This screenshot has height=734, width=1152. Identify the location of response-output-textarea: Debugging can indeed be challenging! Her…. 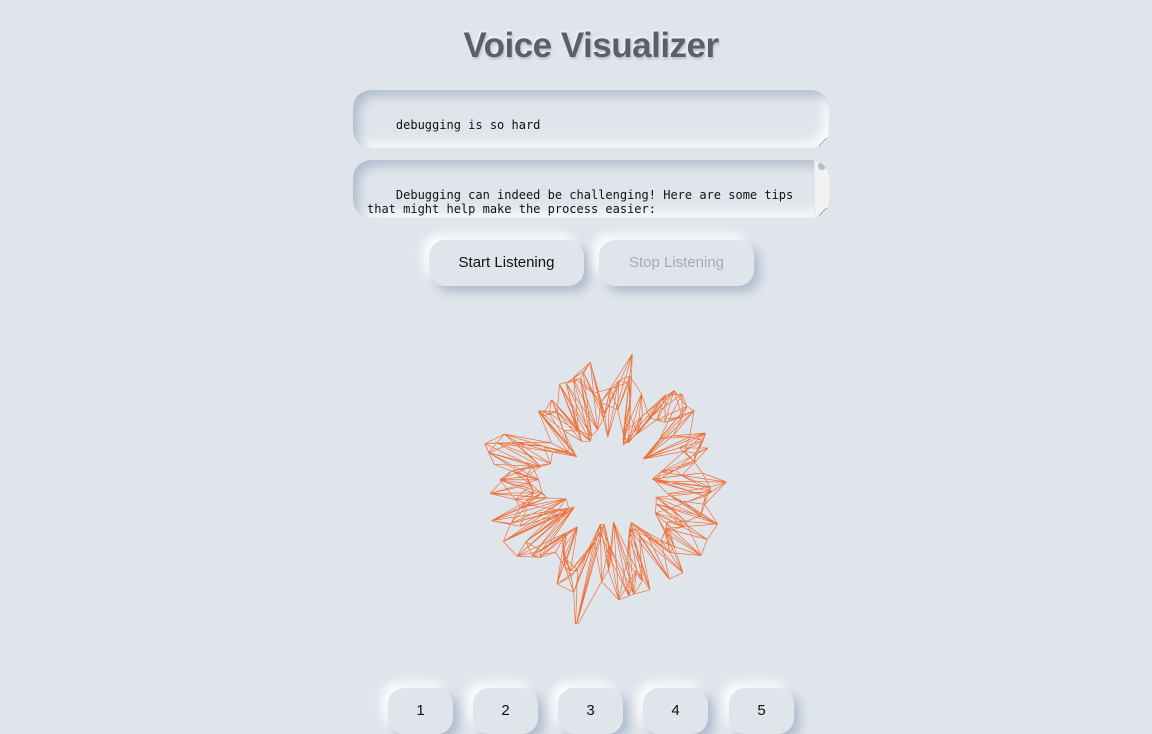
(591, 189).